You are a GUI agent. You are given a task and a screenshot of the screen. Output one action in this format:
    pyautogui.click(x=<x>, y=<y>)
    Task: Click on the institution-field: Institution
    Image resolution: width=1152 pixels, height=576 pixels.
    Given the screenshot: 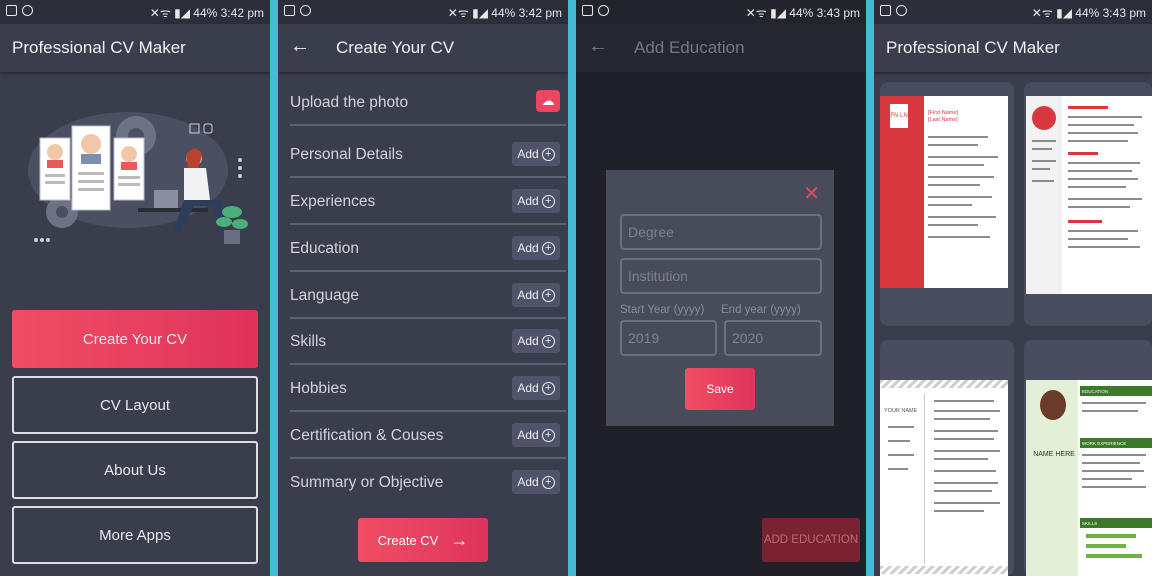 What is the action you would take?
    pyautogui.click(x=721, y=276)
    